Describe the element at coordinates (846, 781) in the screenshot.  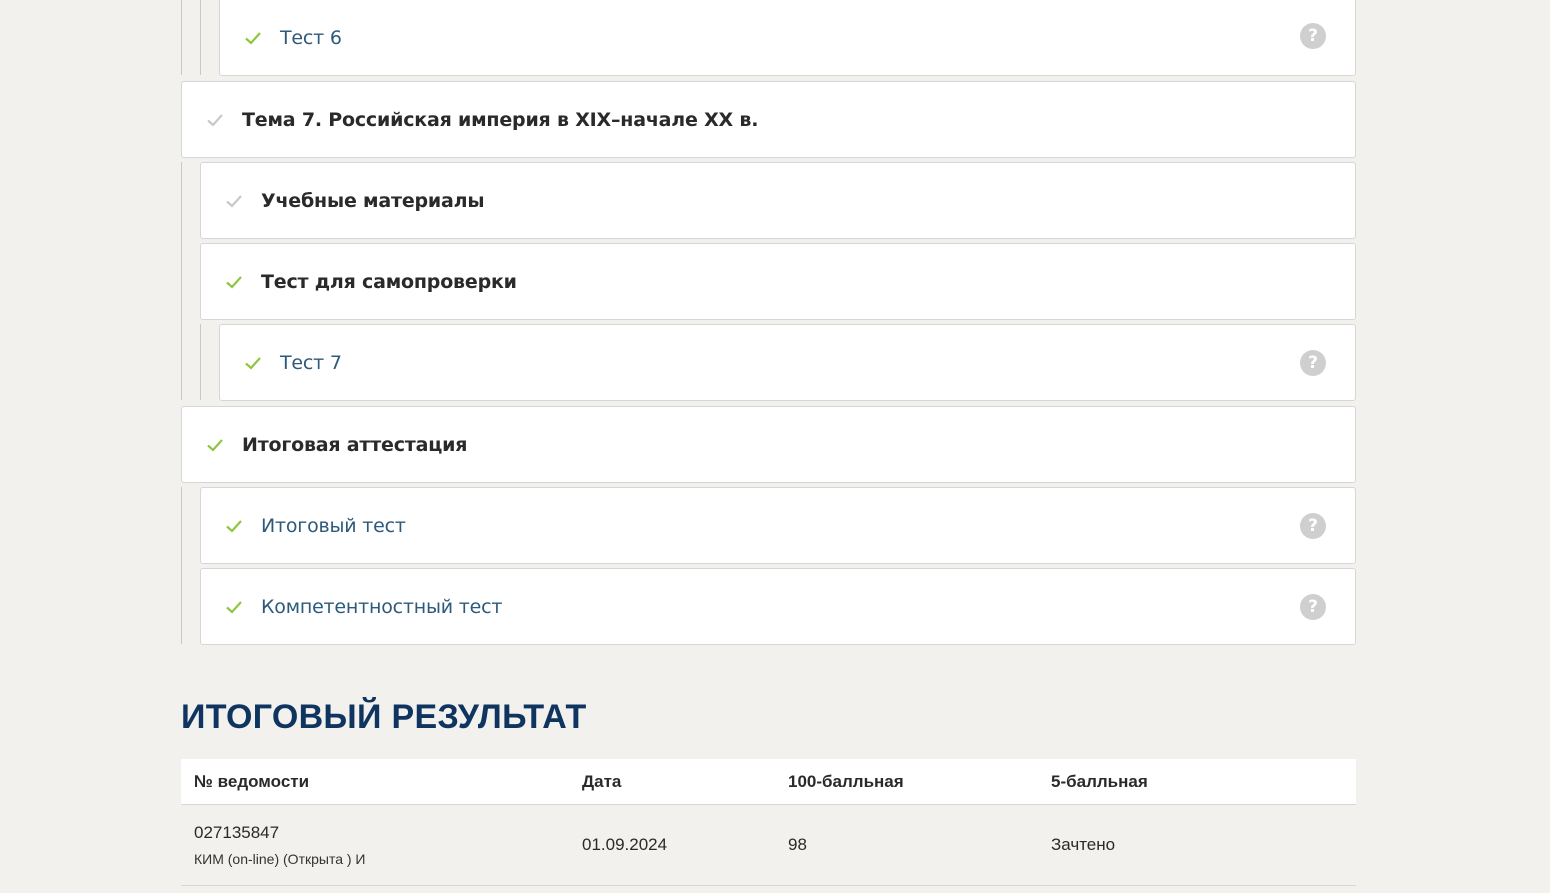
I see `column-header: 100-балльная` at that location.